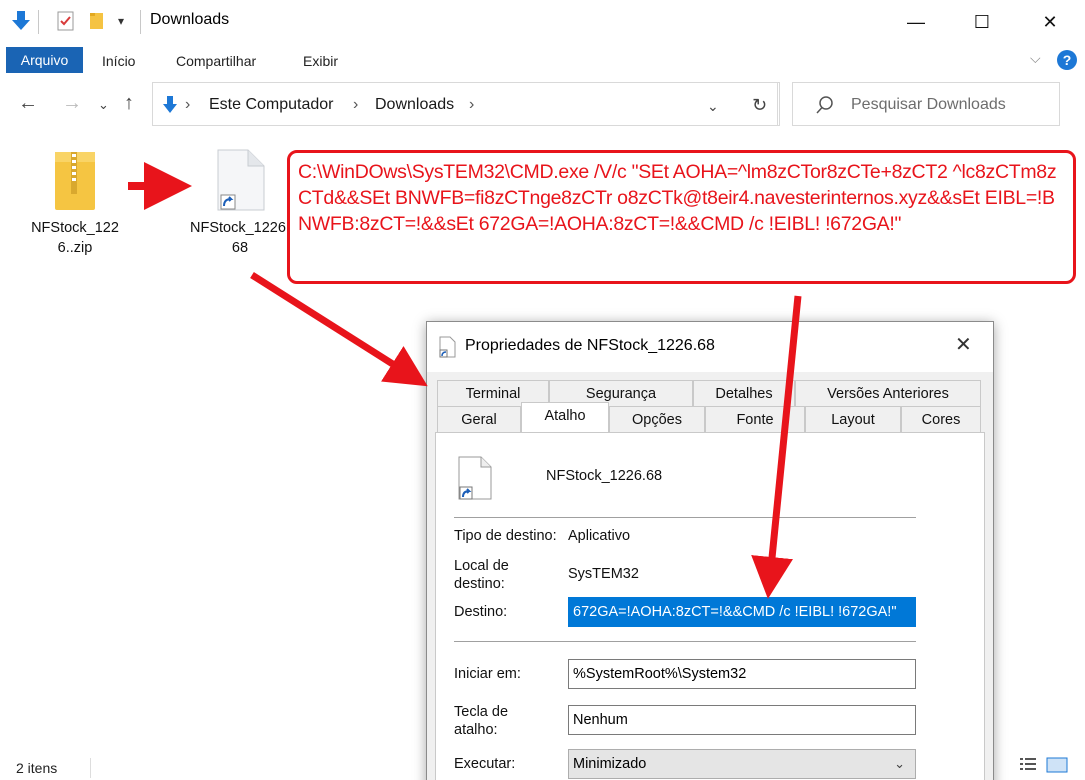 This screenshot has height=780, width=1085. I want to click on search-placeholder: Pesquisar Downloads, so click(928, 104).